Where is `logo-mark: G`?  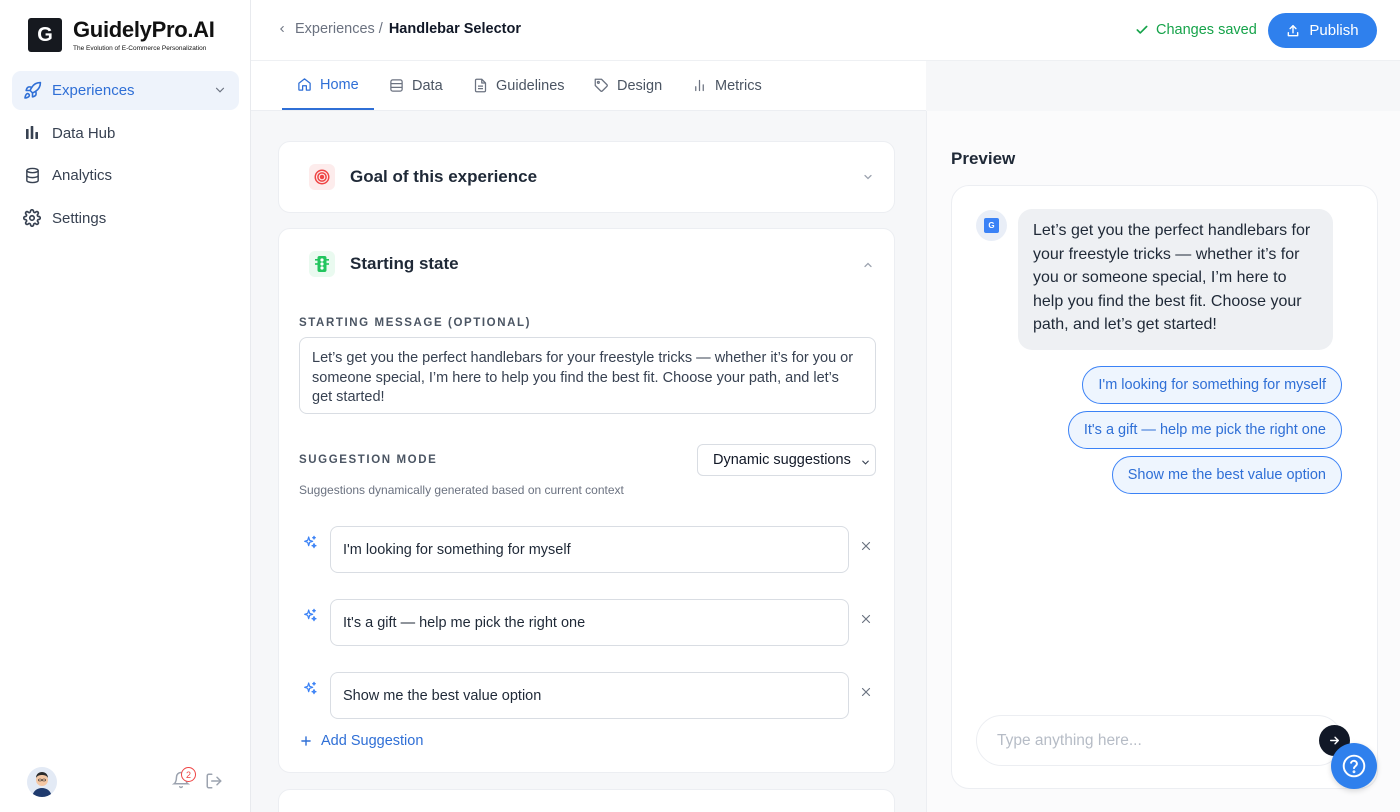
logo-mark: G is located at coordinates (45, 35).